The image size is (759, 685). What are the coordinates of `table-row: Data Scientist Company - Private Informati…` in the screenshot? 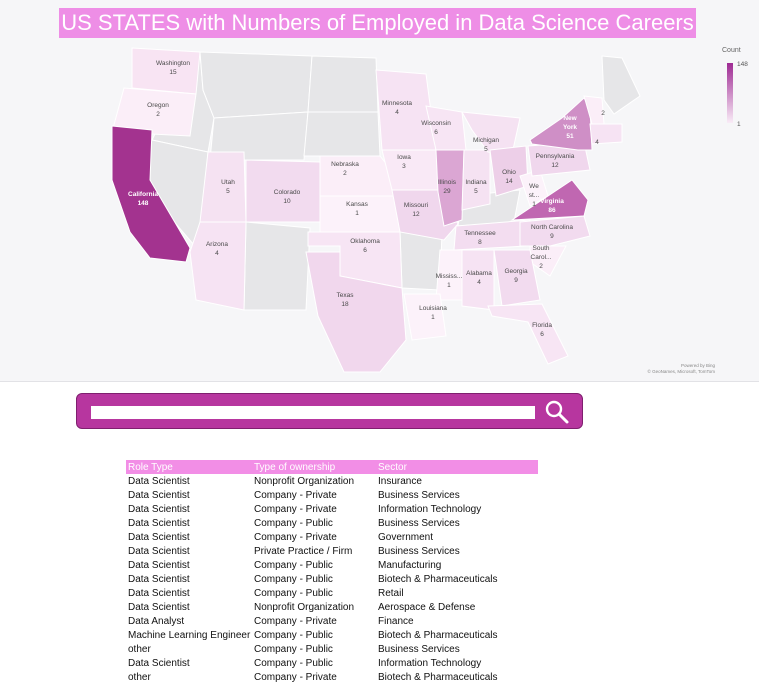 It's located at (332, 509).